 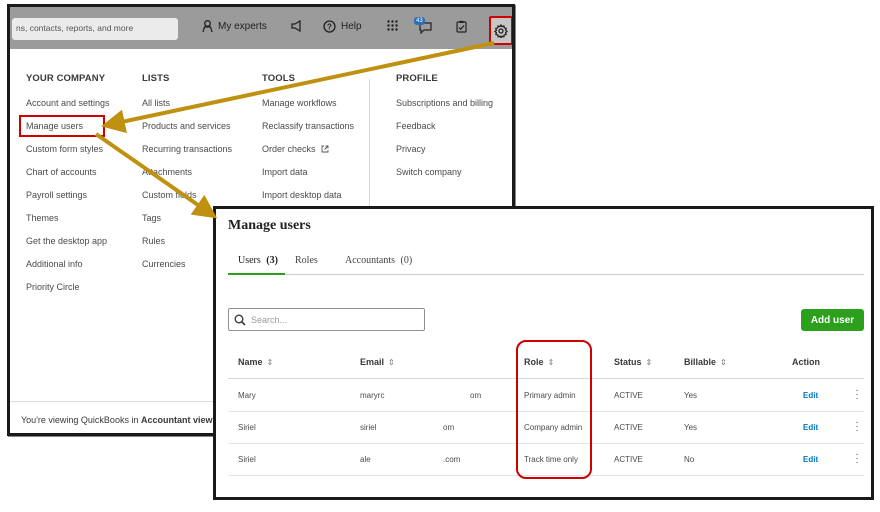 What do you see at coordinates (689, 459) in the screenshot?
I see `cell-billable: No` at bounding box center [689, 459].